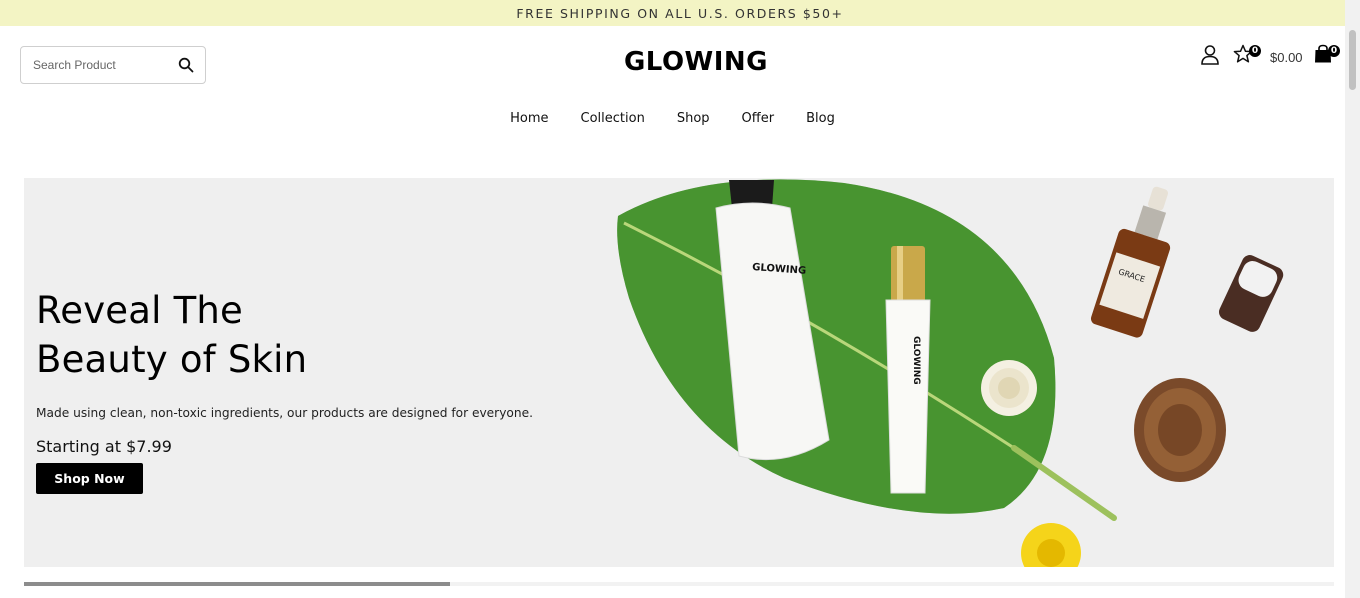  What do you see at coordinates (908, 370) in the screenshot?
I see `serum-tube-product: GLOWING` at bounding box center [908, 370].